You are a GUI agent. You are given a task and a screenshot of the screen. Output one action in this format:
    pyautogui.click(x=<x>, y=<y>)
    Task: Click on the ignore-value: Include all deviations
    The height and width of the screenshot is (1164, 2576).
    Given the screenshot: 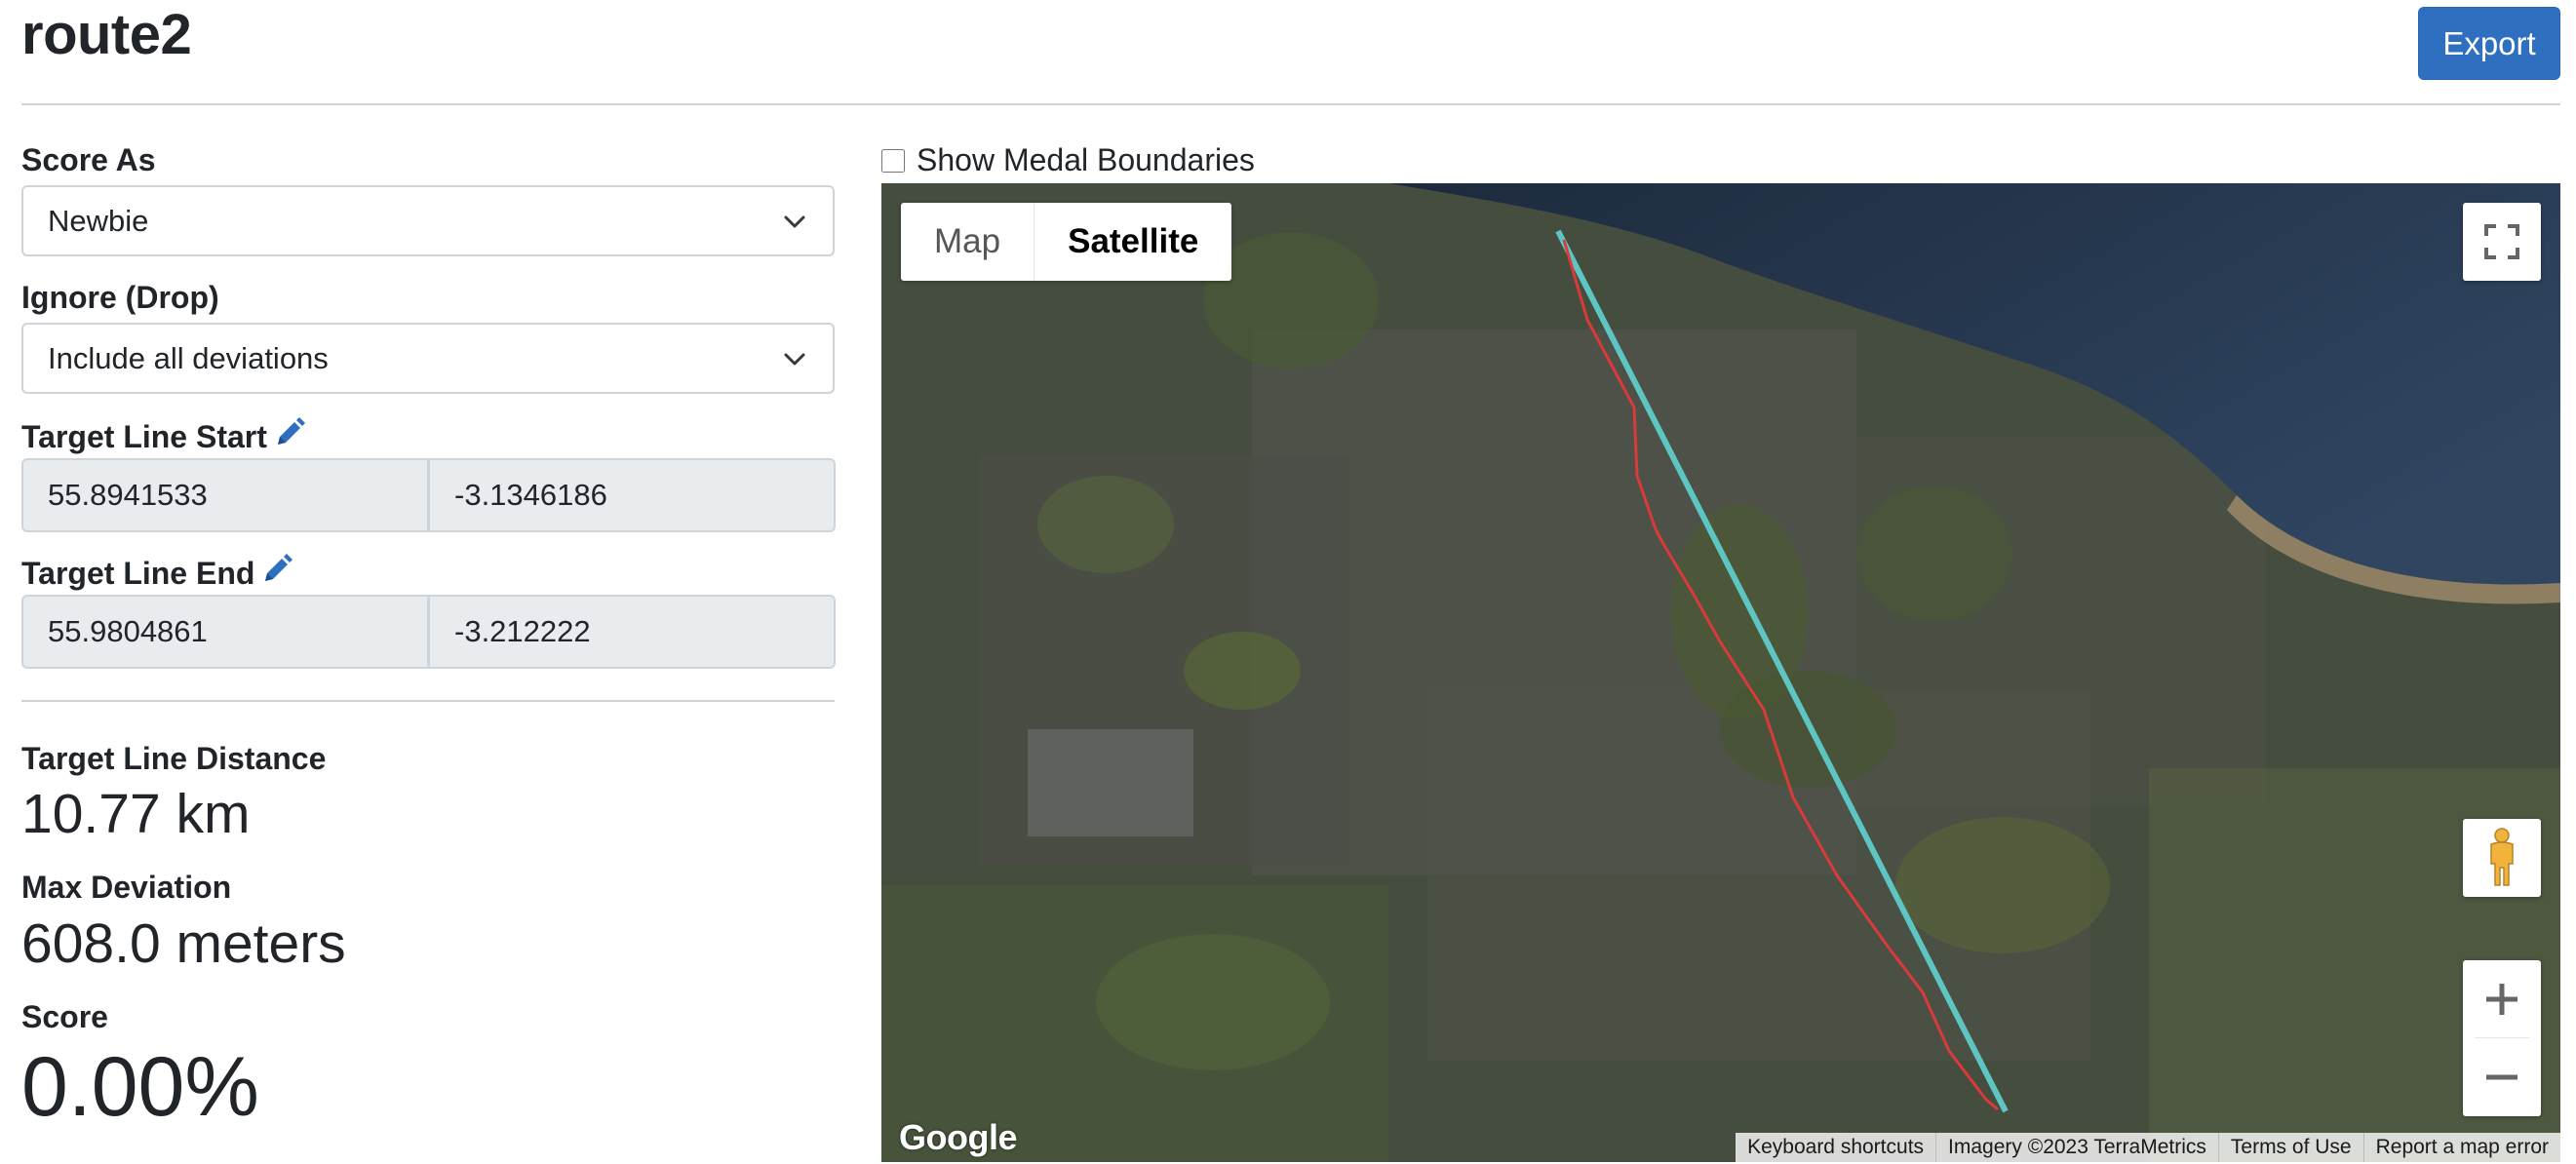 What is the action you would take?
    pyautogui.click(x=188, y=358)
    